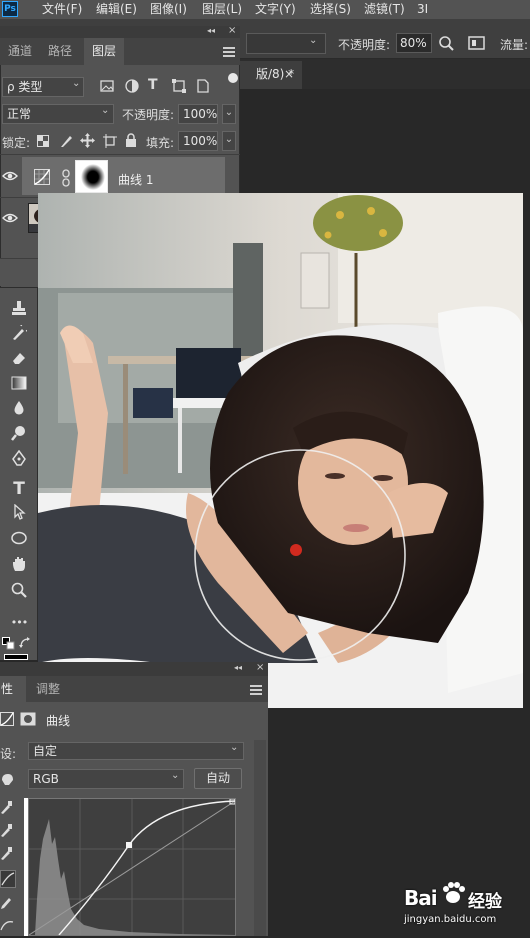 This screenshot has height=938, width=530. What do you see at coordinates (384, 9) in the screenshot?
I see `menu-filter: 滤镜(T)` at bounding box center [384, 9].